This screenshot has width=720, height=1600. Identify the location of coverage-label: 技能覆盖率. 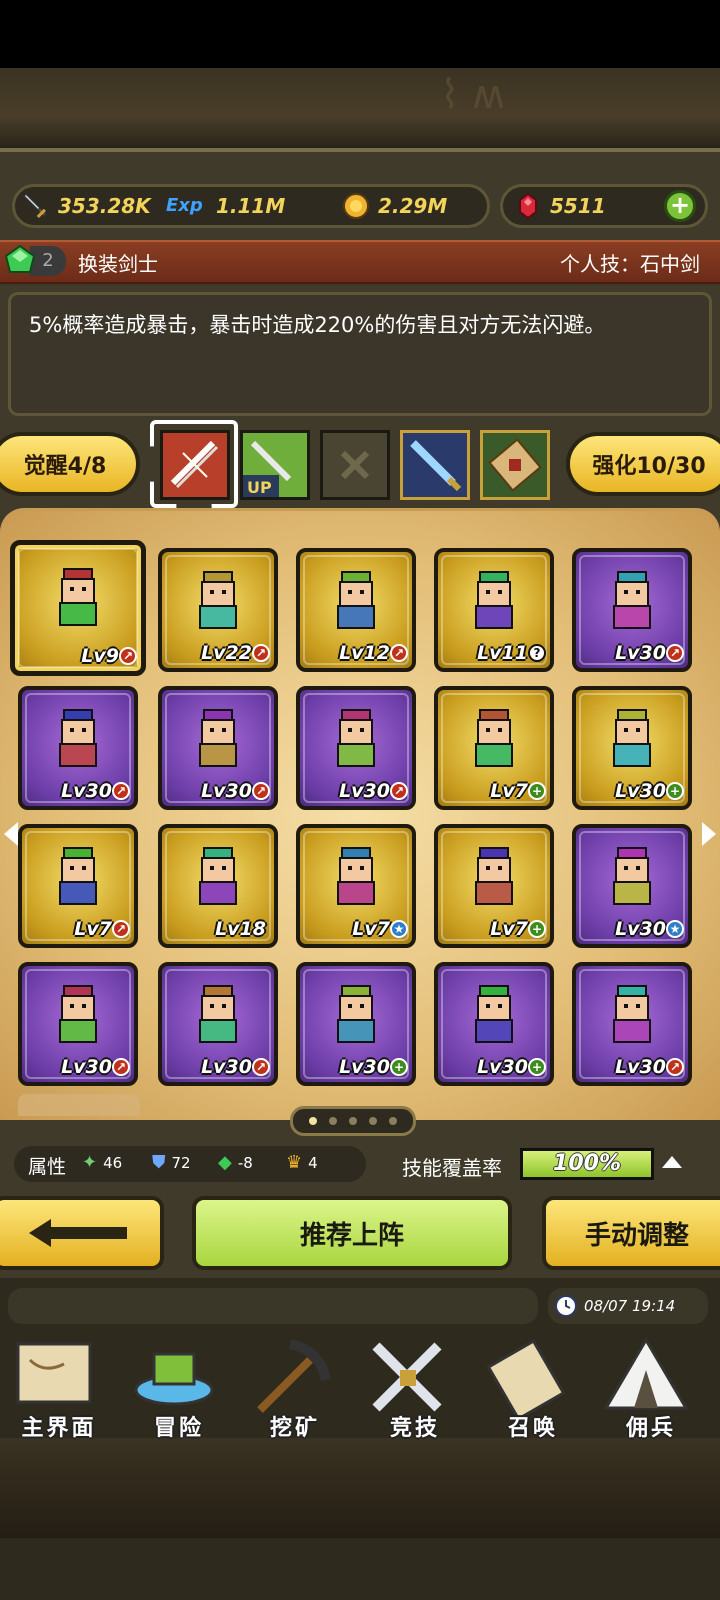
(452, 1168).